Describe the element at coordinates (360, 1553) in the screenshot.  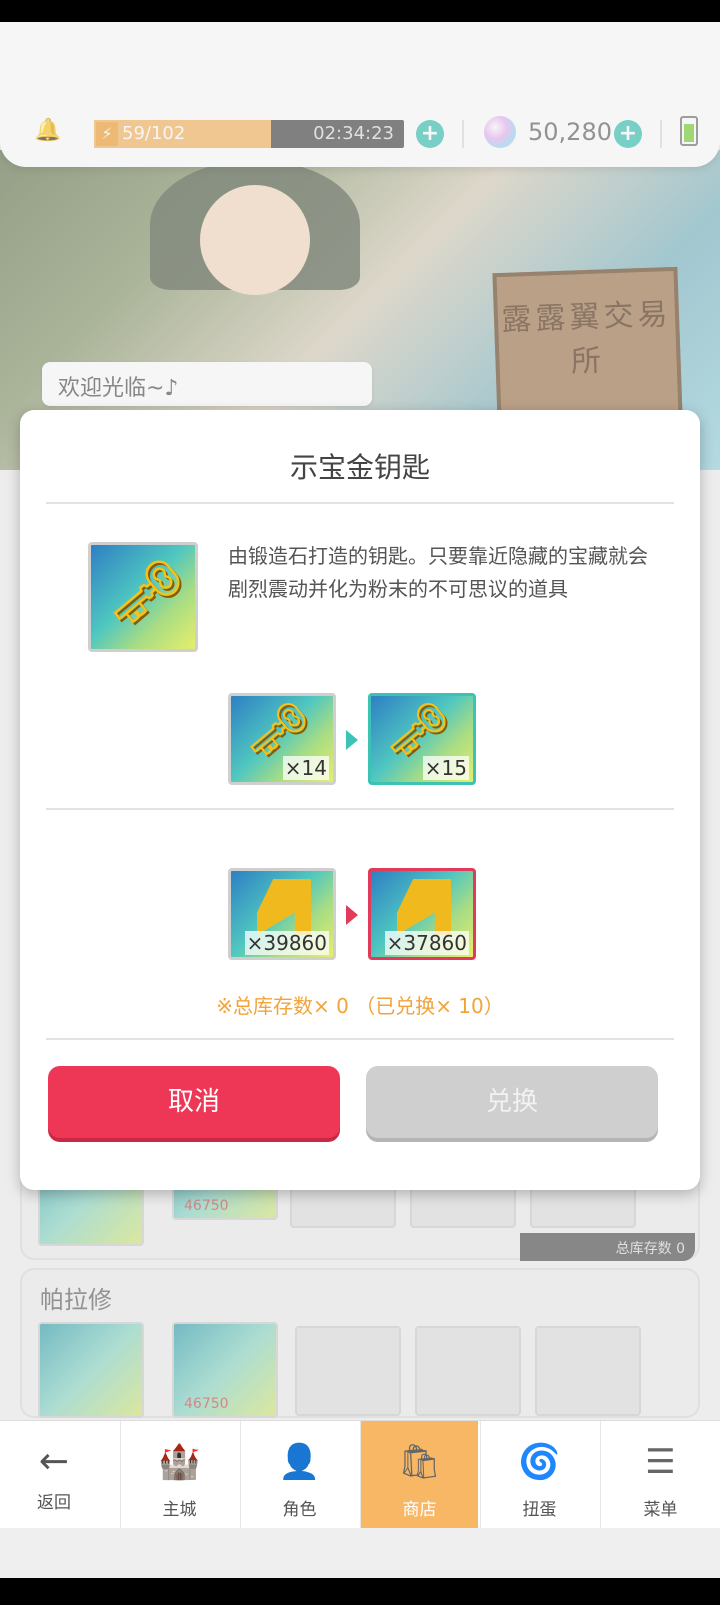
I see `bottom-strip` at that location.